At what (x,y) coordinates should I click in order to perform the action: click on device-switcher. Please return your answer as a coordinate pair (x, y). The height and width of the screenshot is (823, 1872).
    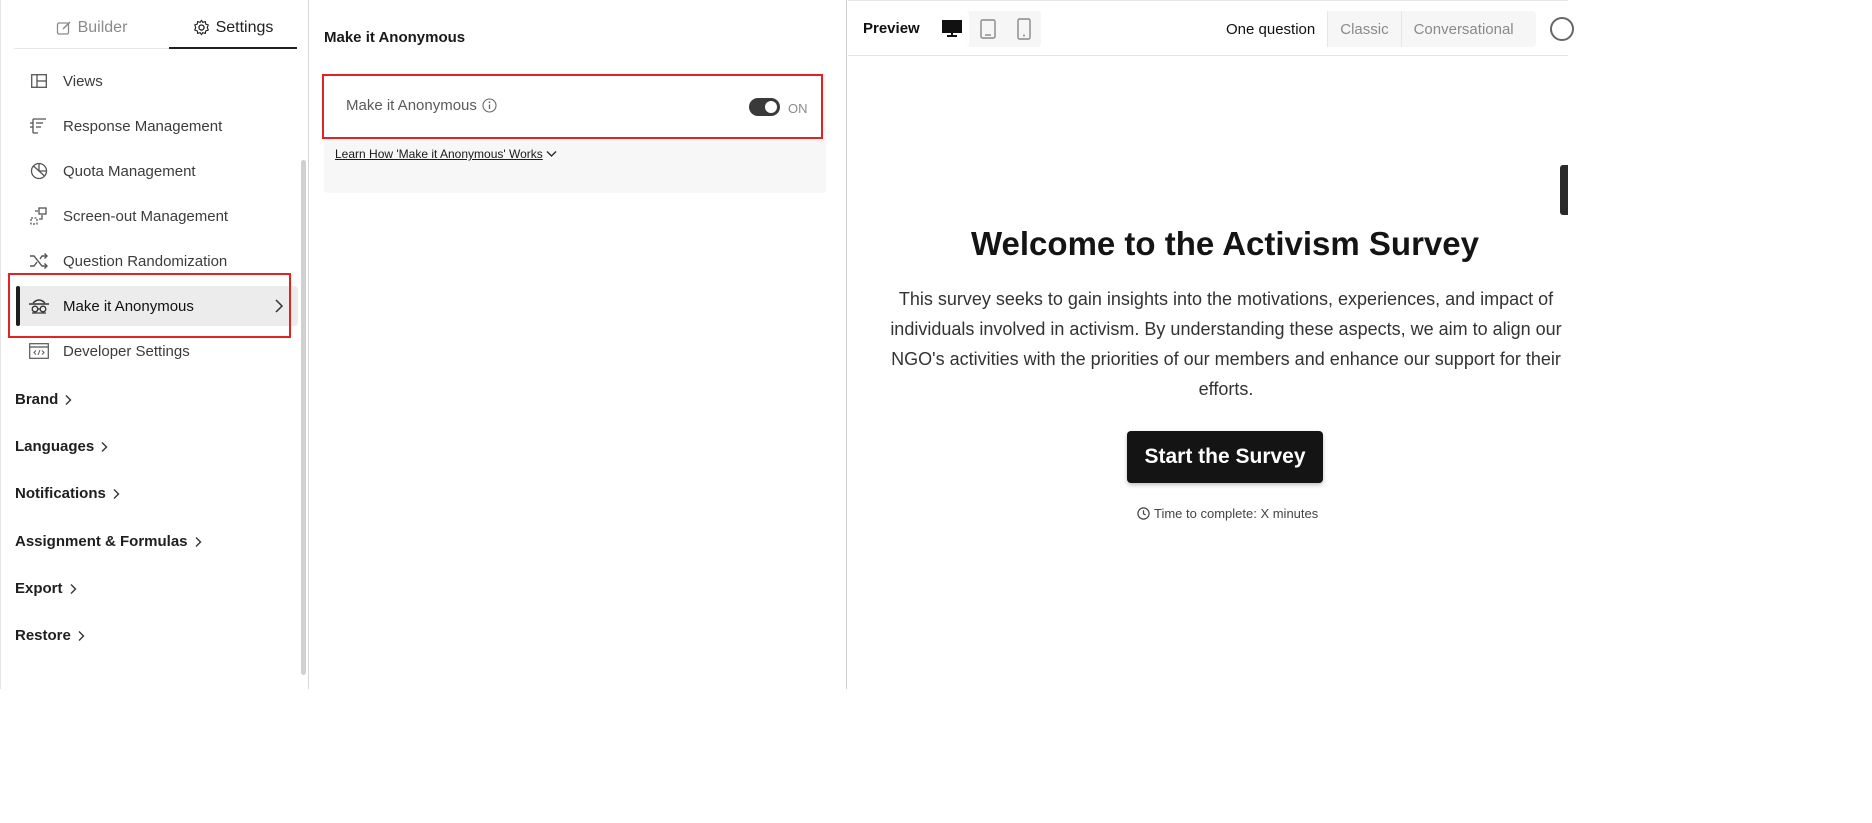
    Looking at the image, I should click on (987, 29).